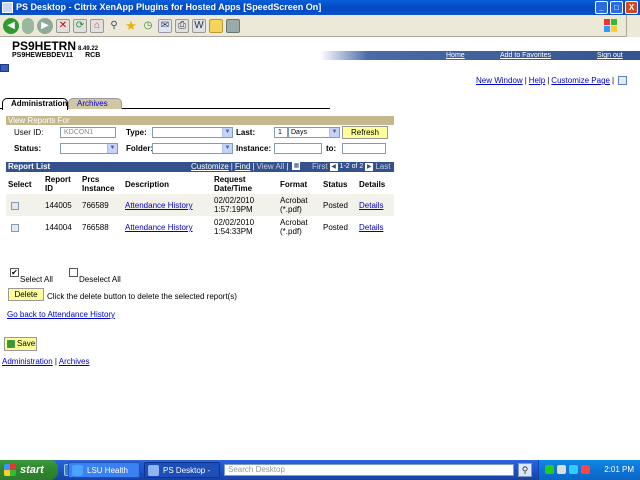  What do you see at coordinates (165, 25) in the screenshot?
I see `mail-icon: ✉` at bounding box center [165, 25].